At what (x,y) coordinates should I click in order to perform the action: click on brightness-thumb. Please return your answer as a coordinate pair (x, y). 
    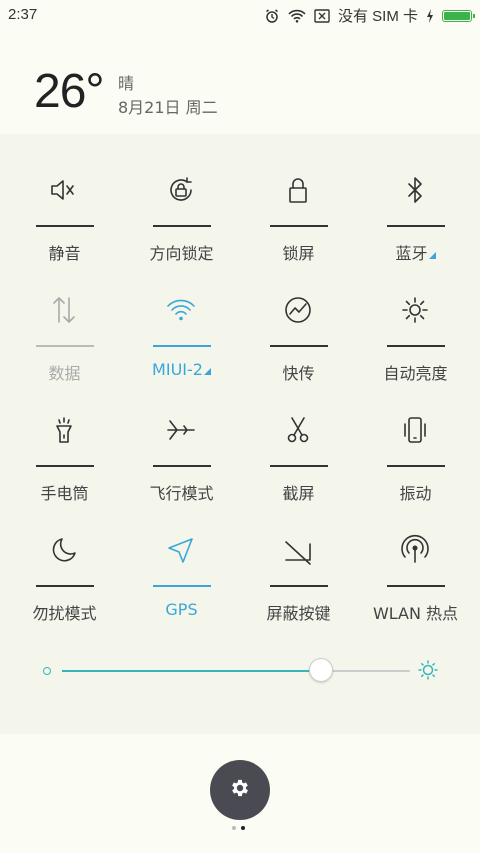
    Looking at the image, I should click on (320, 670).